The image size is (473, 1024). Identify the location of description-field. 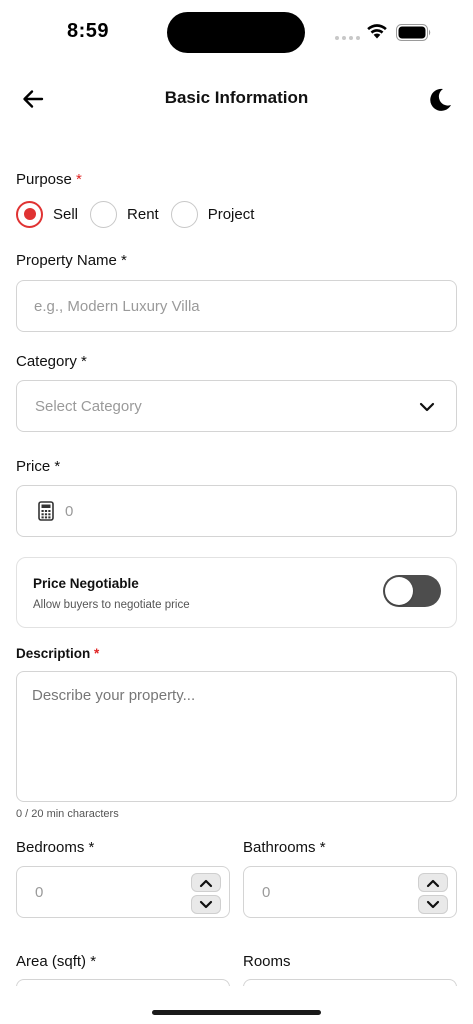
(236, 736).